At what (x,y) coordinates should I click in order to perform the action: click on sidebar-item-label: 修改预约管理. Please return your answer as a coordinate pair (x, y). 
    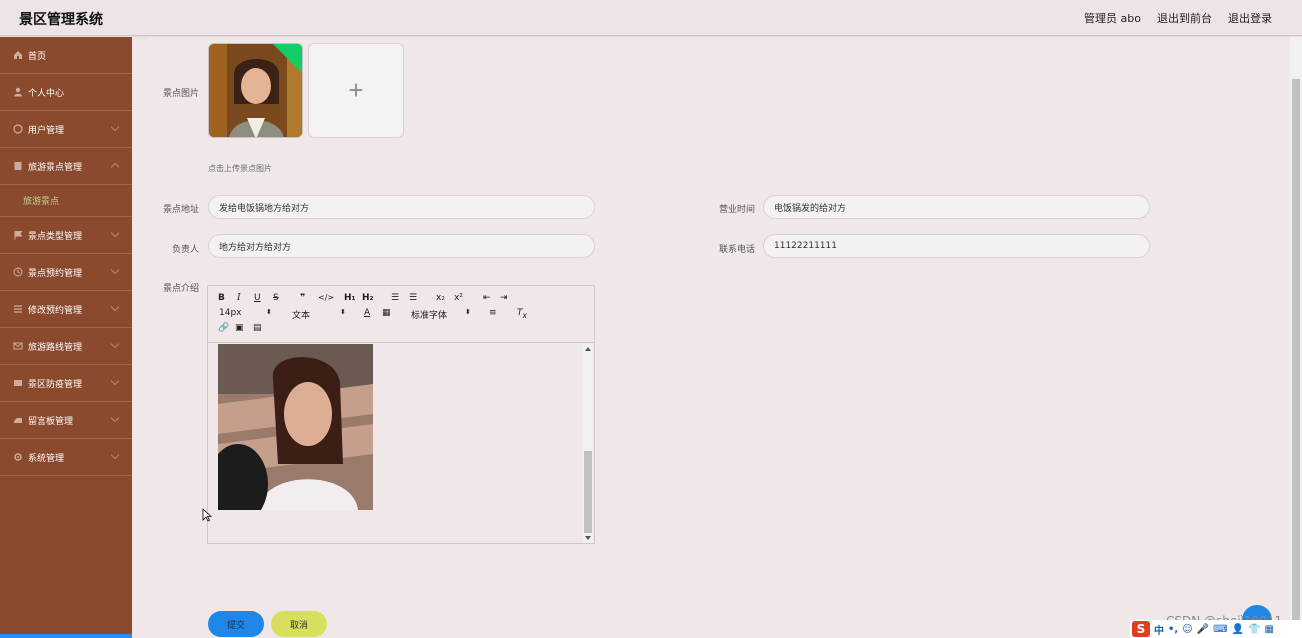
    Looking at the image, I should click on (55, 310).